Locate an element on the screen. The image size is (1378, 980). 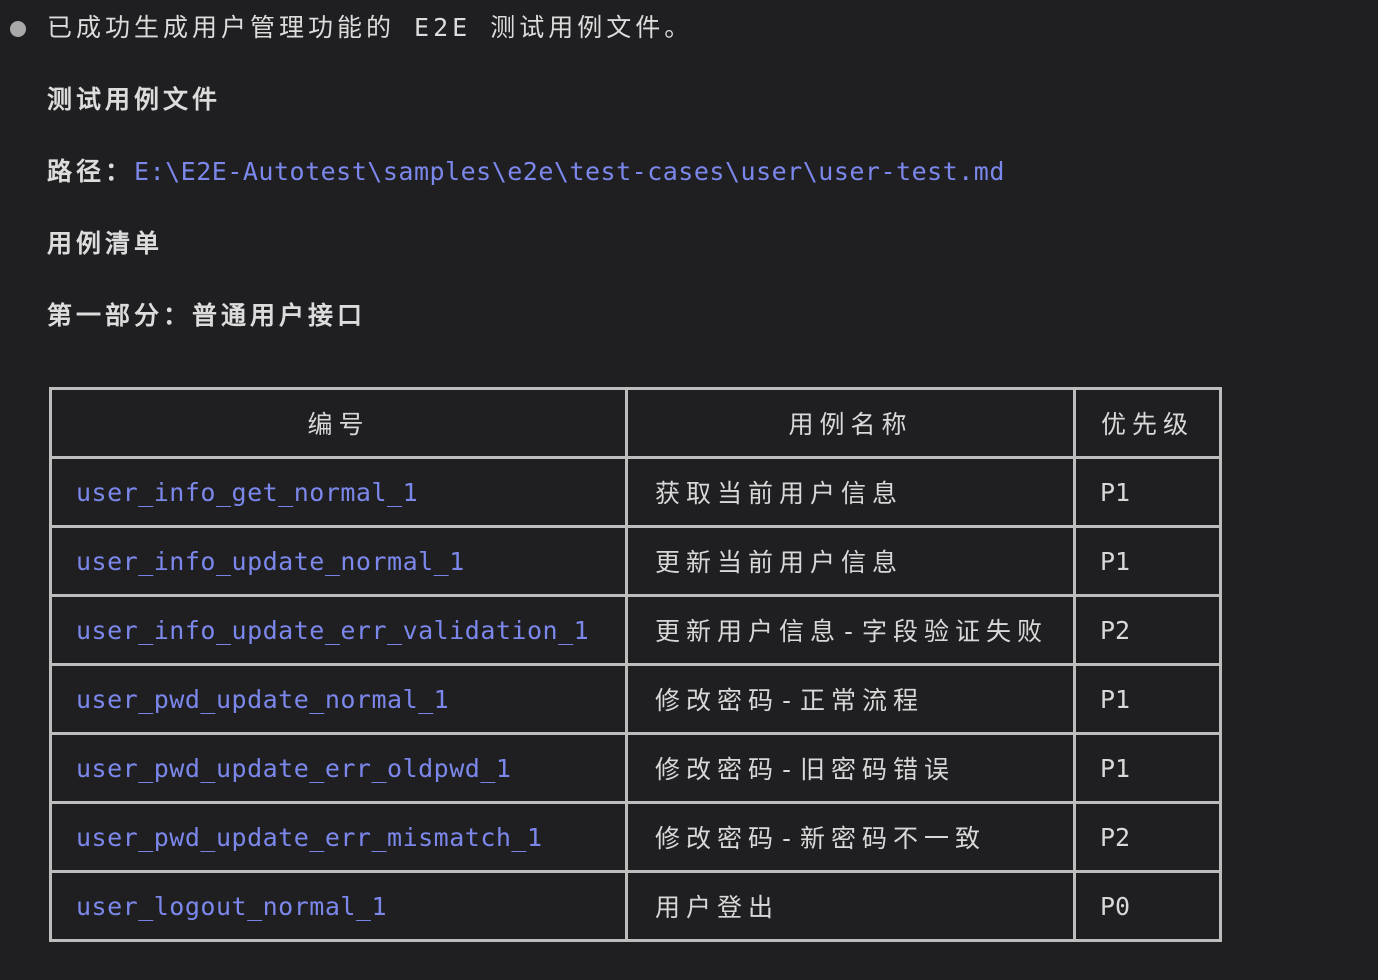
case-name: 更新用户信息-字段验证失败 is located at coordinates (850, 630).